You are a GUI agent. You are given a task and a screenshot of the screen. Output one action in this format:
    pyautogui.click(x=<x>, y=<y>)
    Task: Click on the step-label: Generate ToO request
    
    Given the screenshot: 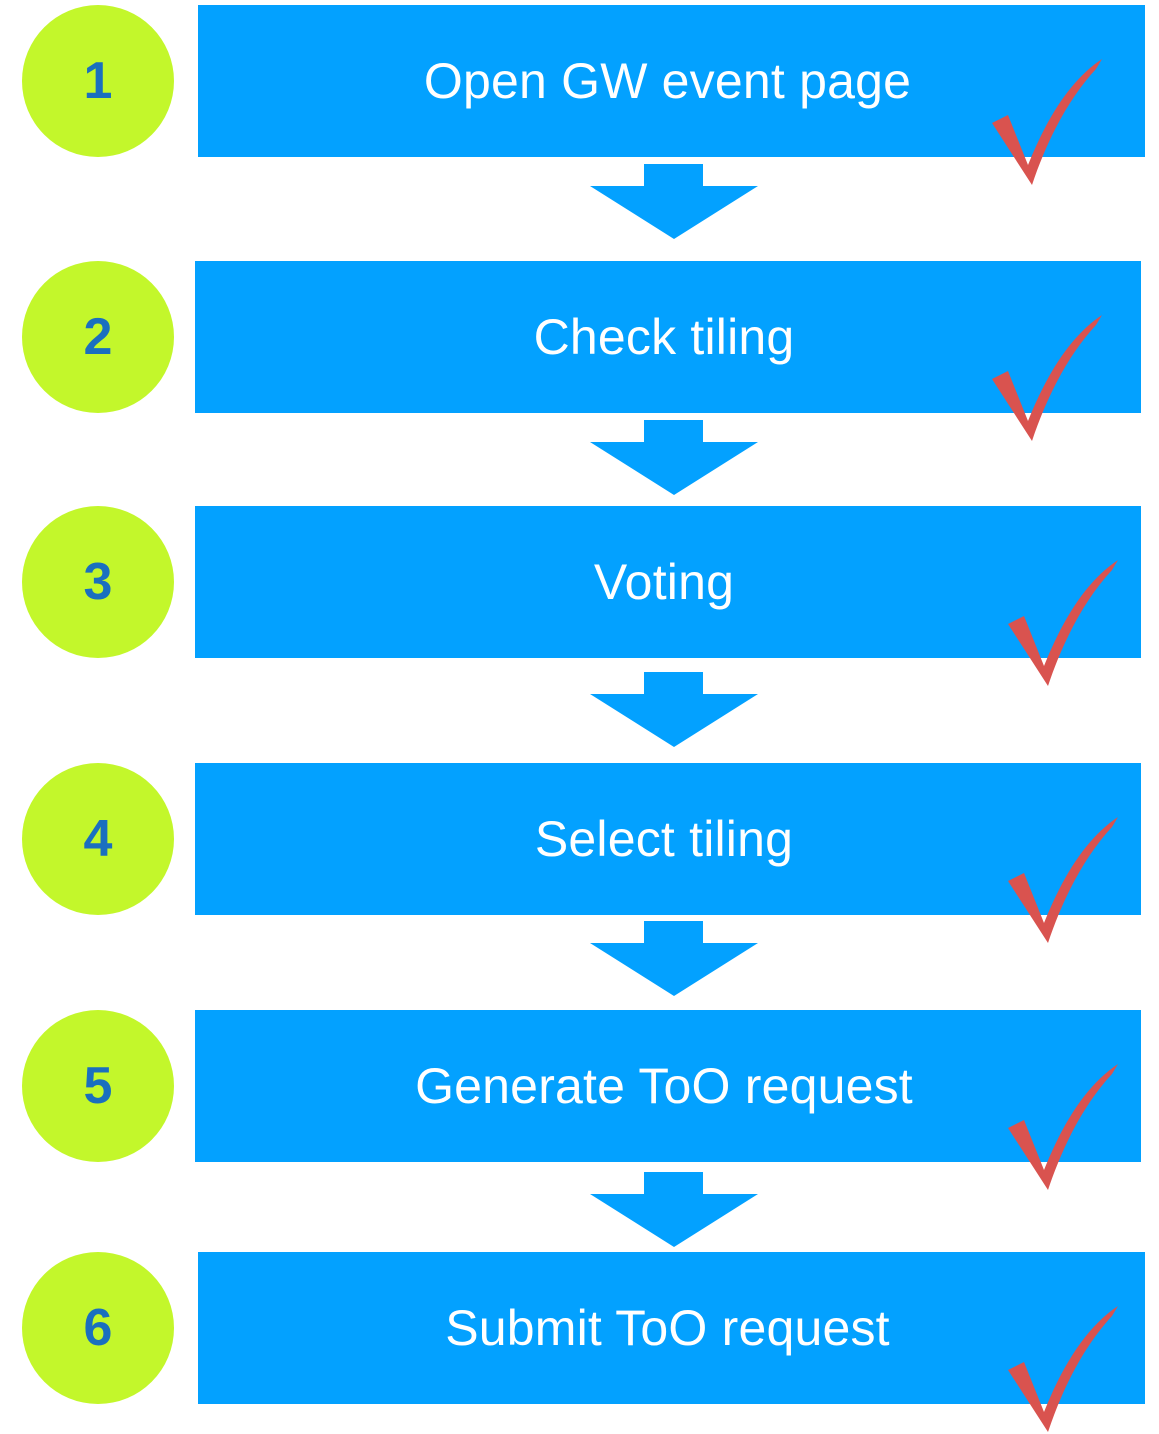 What is the action you would take?
    pyautogui.click(x=664, y=1086)
    